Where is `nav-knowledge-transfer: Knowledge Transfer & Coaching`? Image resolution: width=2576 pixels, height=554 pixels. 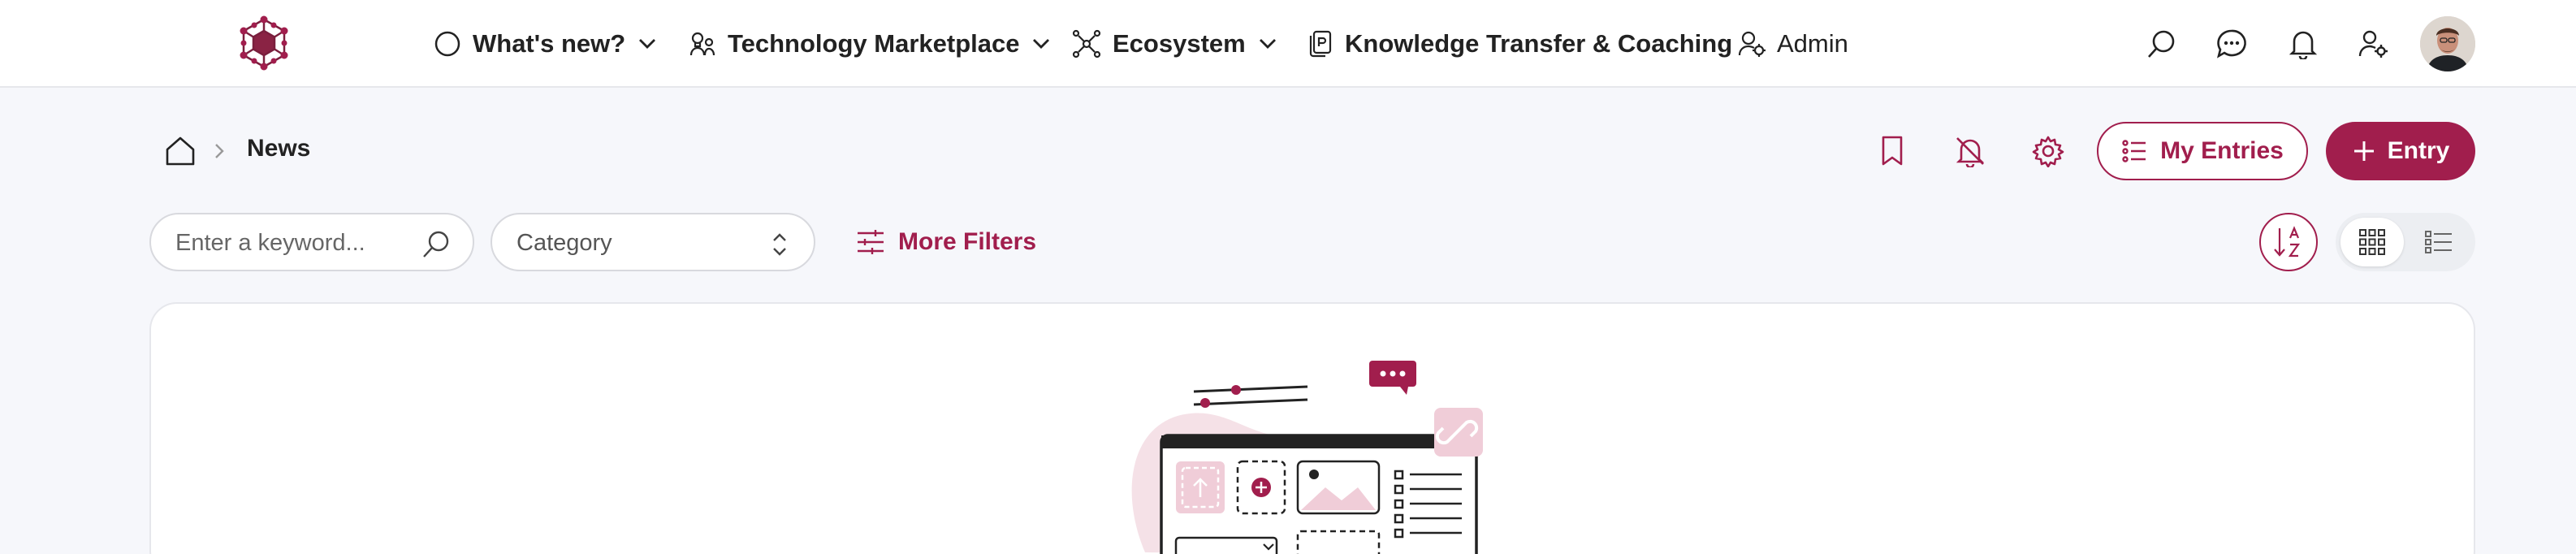 nav-knowledge-transfer: Knowledge Transfer & Coaching is located at coordinates (1520, 44).